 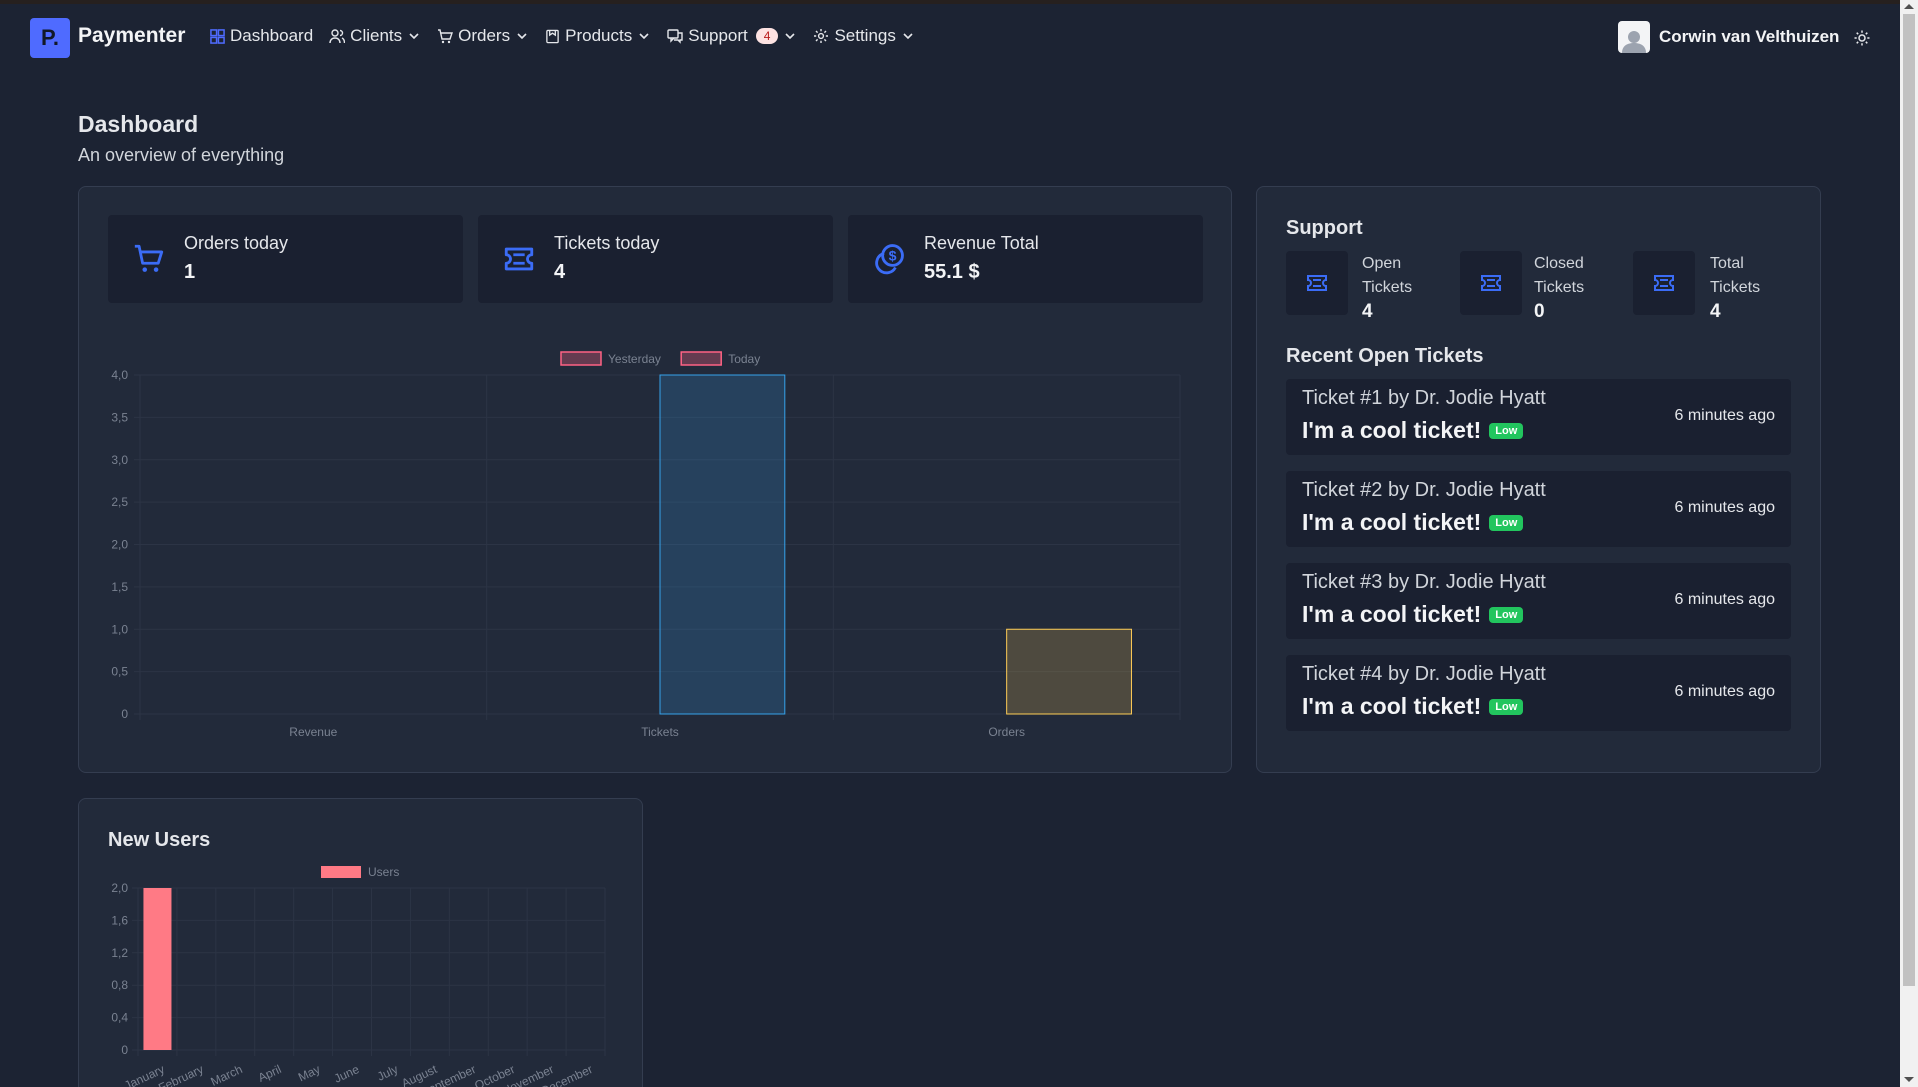 I want to click on x-tick-label: Orders, so click(x=1006, y=732).